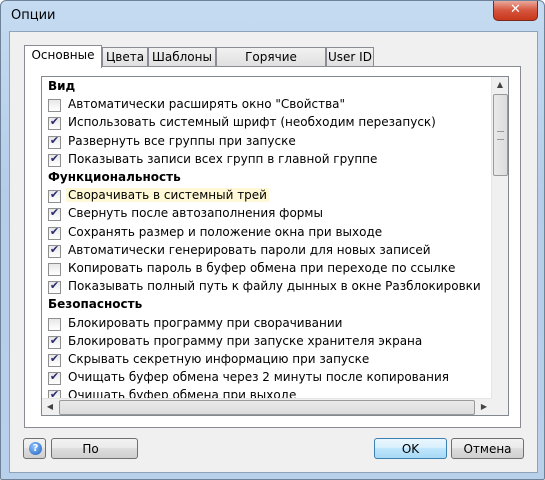 The image size is (545, 480). Describe the element at coordinates (272, 16) in the screenshot. I see `title-bar: Опции ✕` at that location.